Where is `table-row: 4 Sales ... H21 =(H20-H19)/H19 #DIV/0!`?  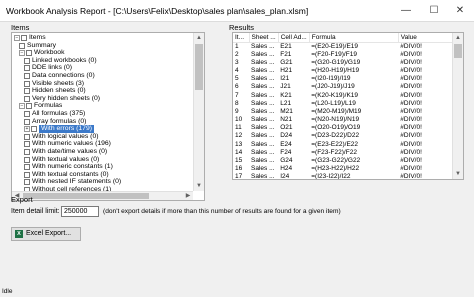
table-row: 4 Sales ... H21 =(H20-H19)/H19 #DIV/0! is located at coordinates (344, 71).